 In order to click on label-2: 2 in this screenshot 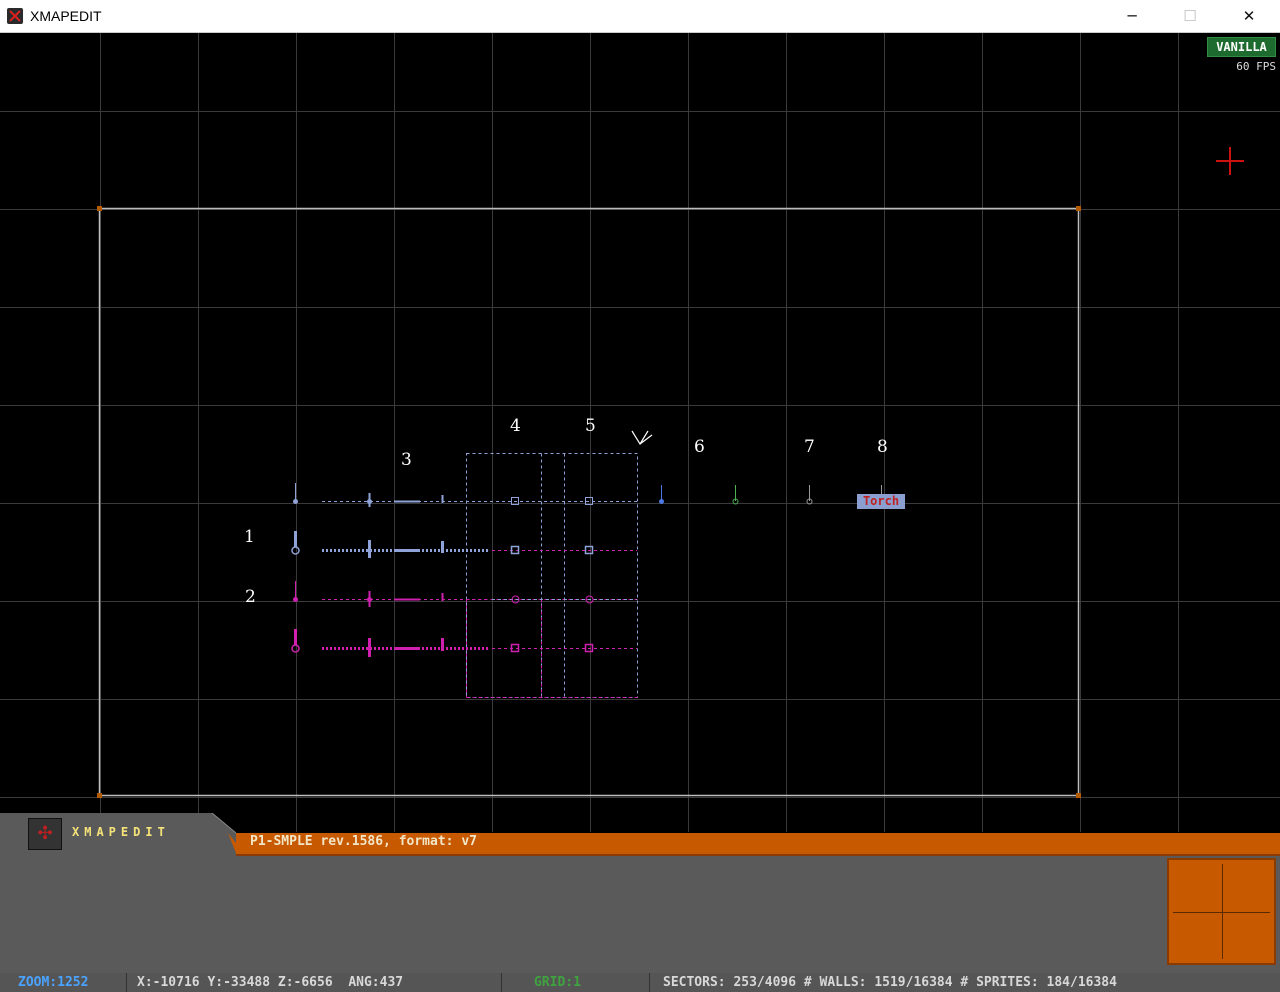, I will do `click(250, 597)`.